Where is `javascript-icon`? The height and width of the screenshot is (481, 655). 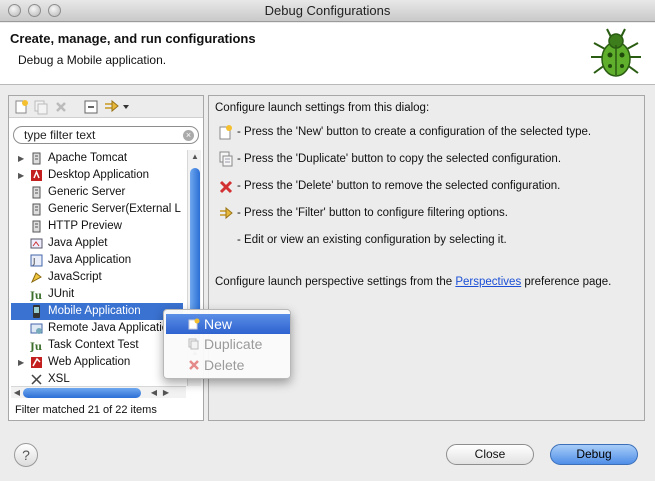
javascript-icon is located at coordinates (36, 278).